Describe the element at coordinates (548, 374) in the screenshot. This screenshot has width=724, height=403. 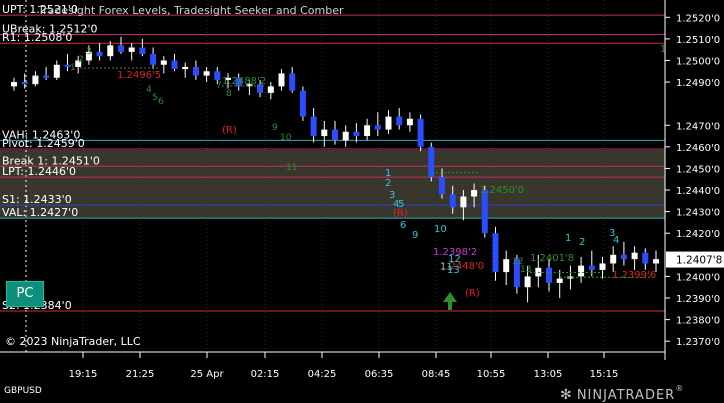
I see `x-tick-label: 13:05` at that location.